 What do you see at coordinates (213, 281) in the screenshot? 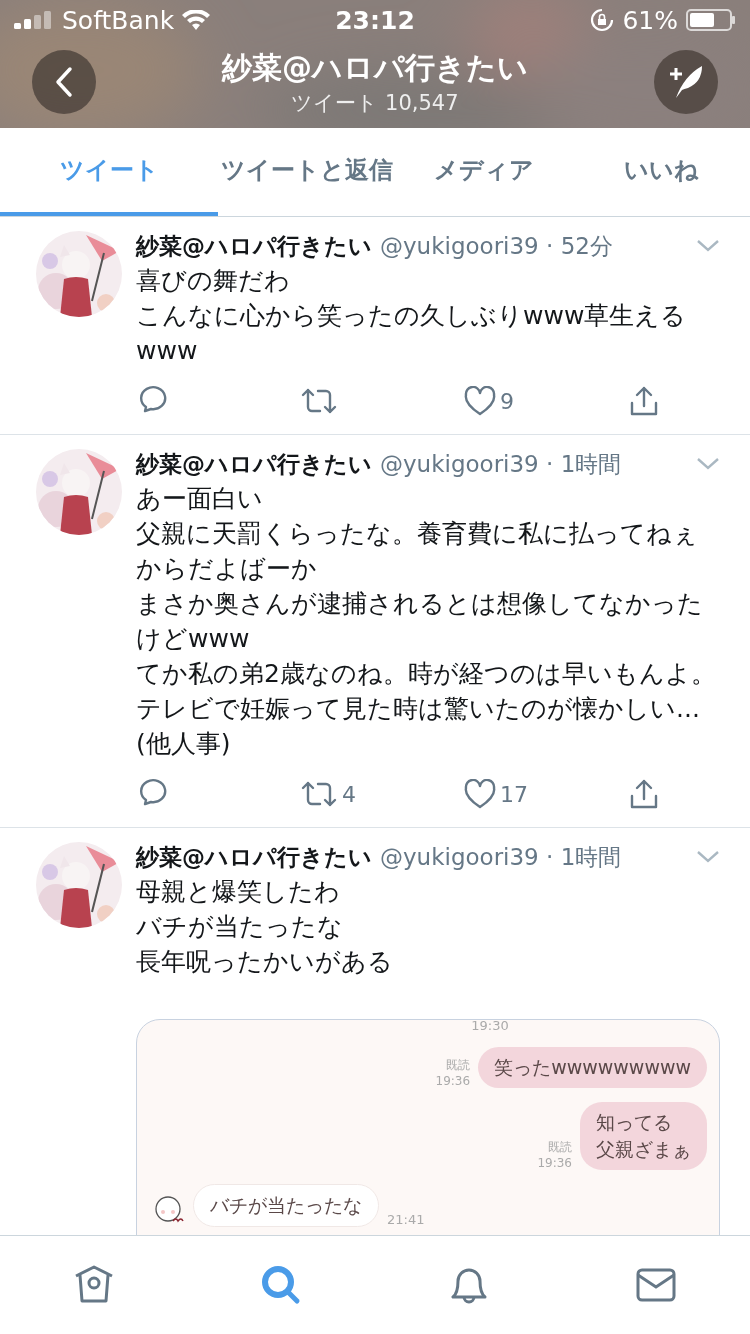
I see `tweet-text: 喜びの舞だわ` at bounding box center [213, 281].